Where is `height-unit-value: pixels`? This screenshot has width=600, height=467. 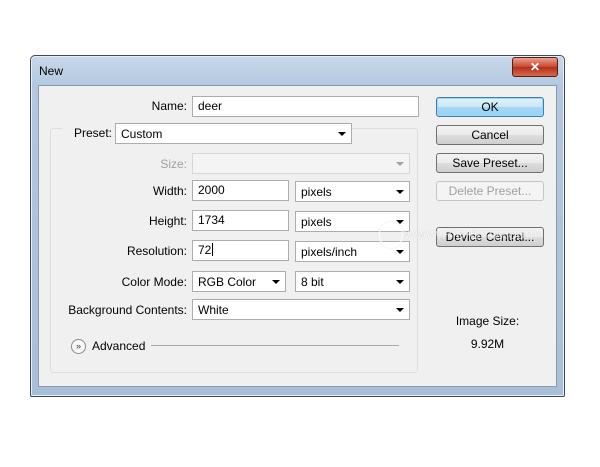
height-unit-value: pixels is located at coordinates (316, 222).